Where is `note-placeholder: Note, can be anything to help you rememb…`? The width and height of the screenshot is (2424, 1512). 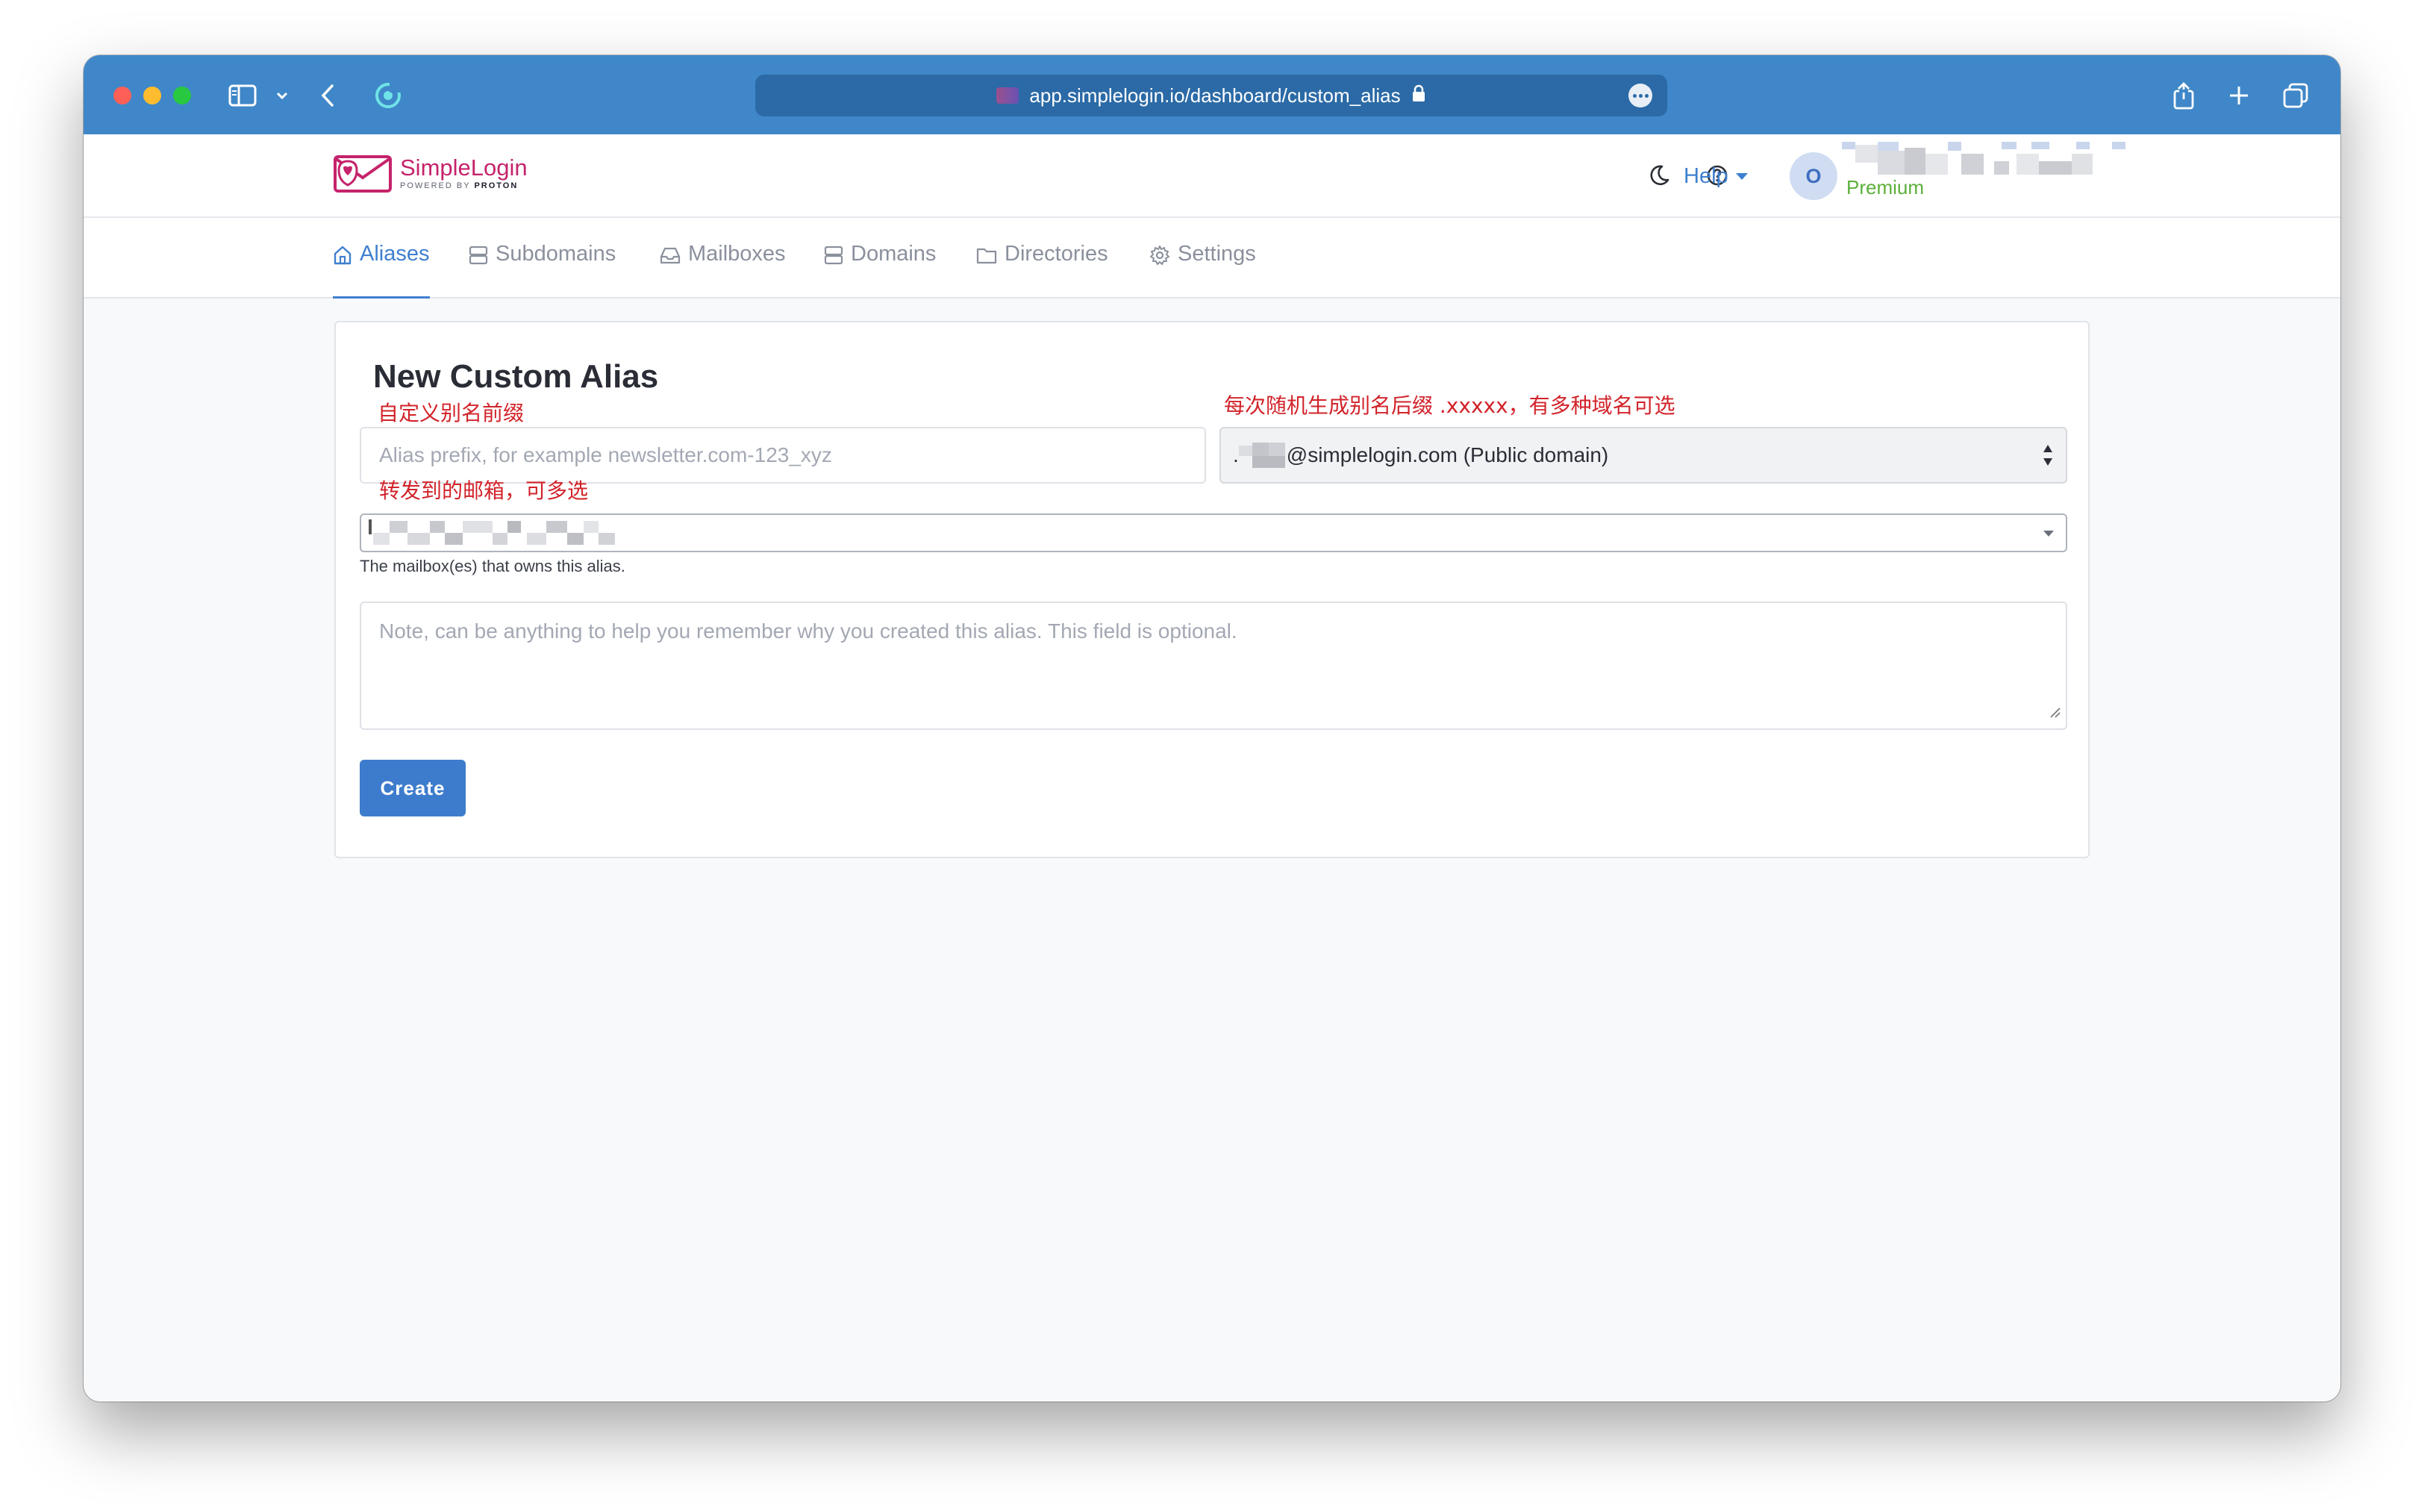 note-placeholder: Note, can be anything to help you rememb… is located at coordinates (808, 631).